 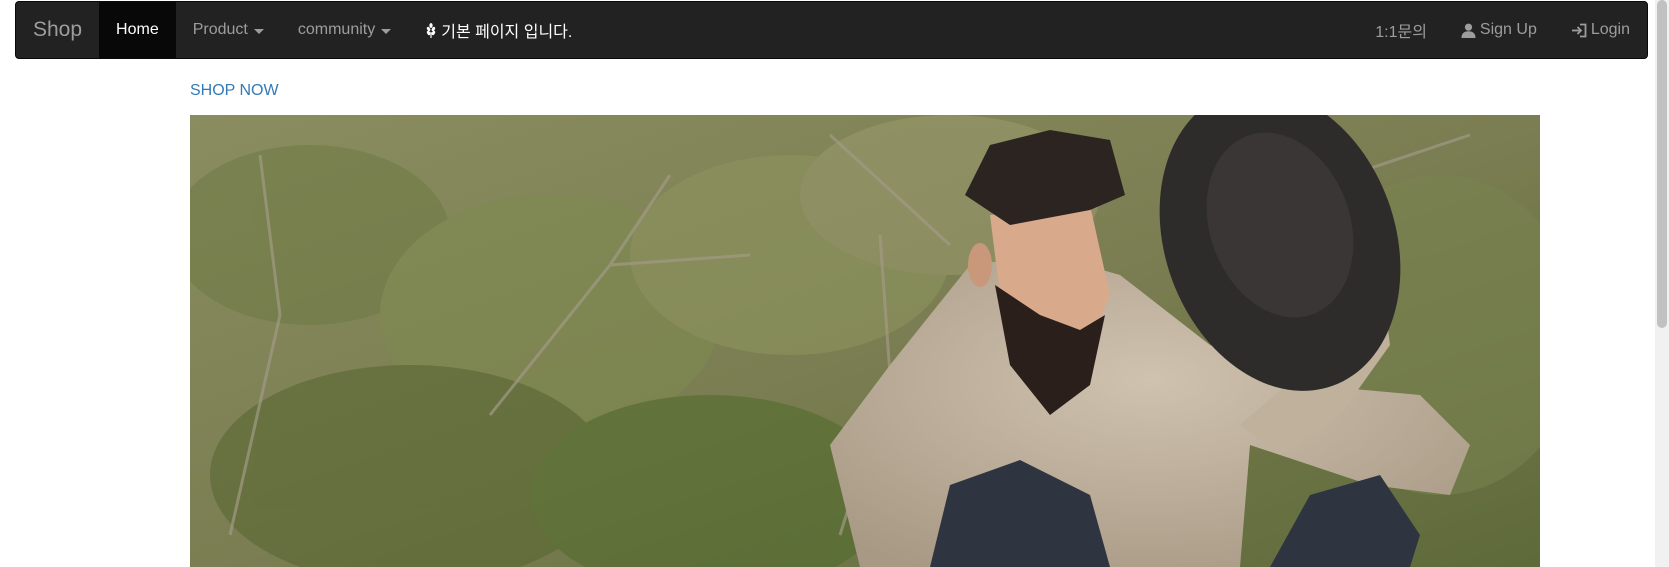 What do you see at coordinates (507, 32) in the screenshot?
I see `nav-basic-page-label: 기본 페이지 입니다.` at bounding box center [507, 32].